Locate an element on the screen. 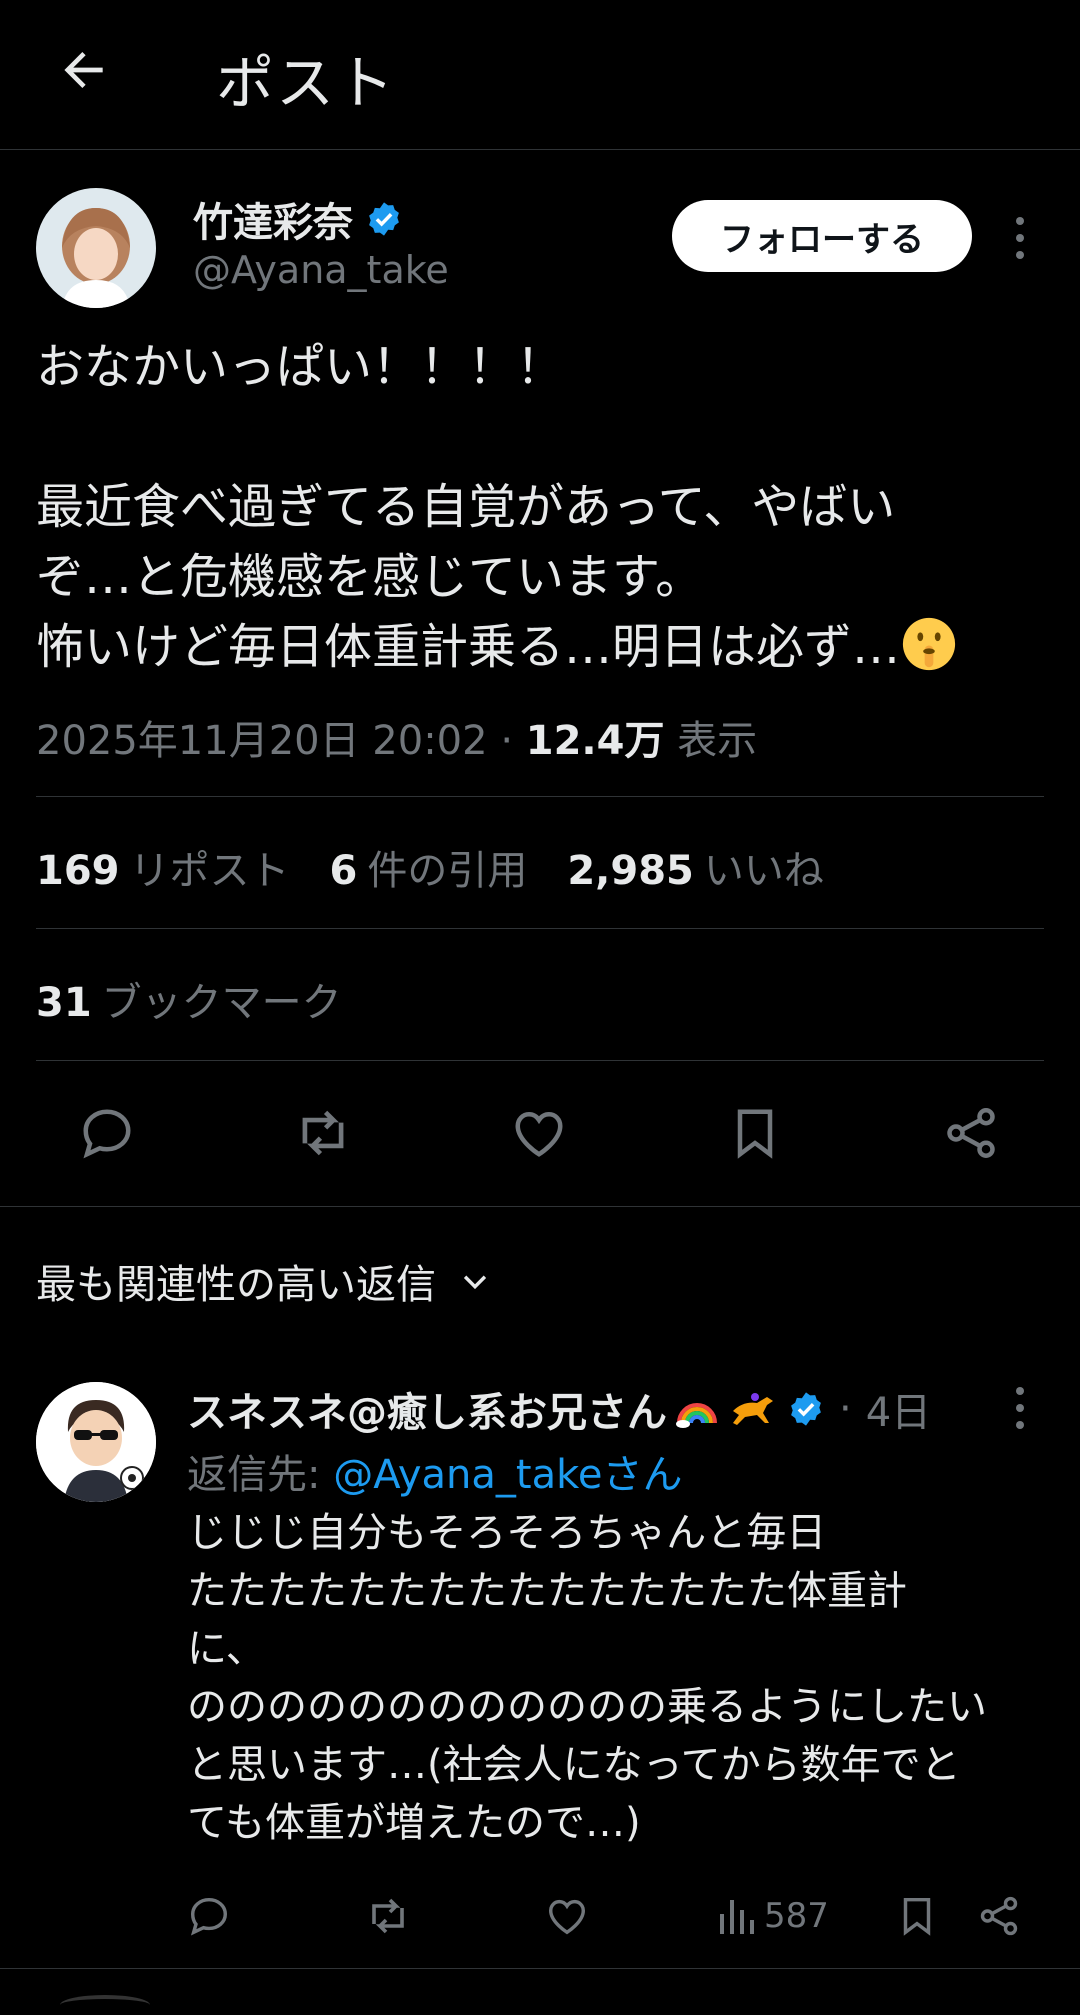 The image size is (1080, 2015). reply-line: じじじ自分もそろそろちゃんと毎日 is located at coordinates (507, 1533).